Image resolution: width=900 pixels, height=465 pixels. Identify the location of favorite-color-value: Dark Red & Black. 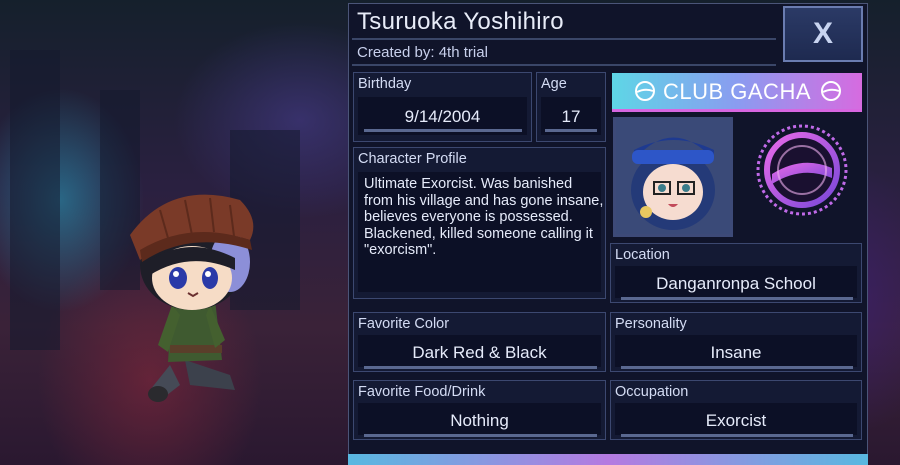
(479, 352).